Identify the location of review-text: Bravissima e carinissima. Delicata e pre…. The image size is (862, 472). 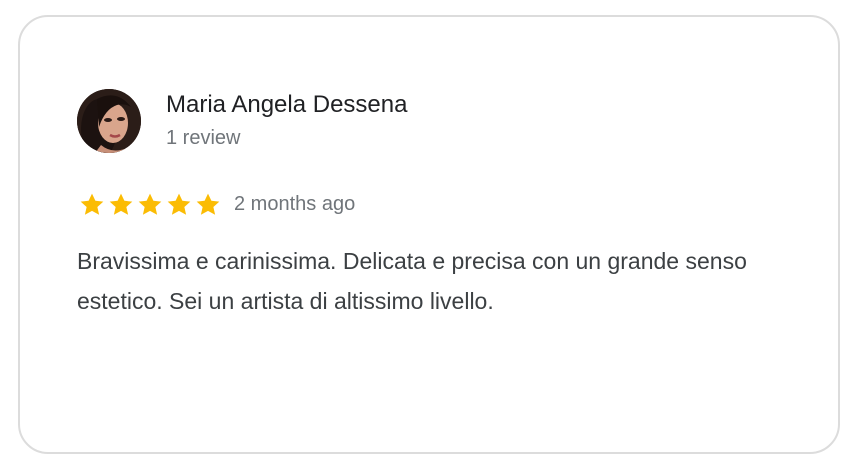
(412, 281).